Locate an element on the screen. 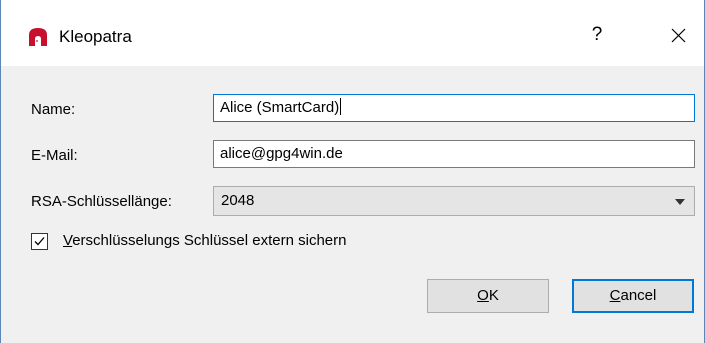 This screenshot has height=343, width=705. key-length-select: 2048 is located at coordinates (454, 201).